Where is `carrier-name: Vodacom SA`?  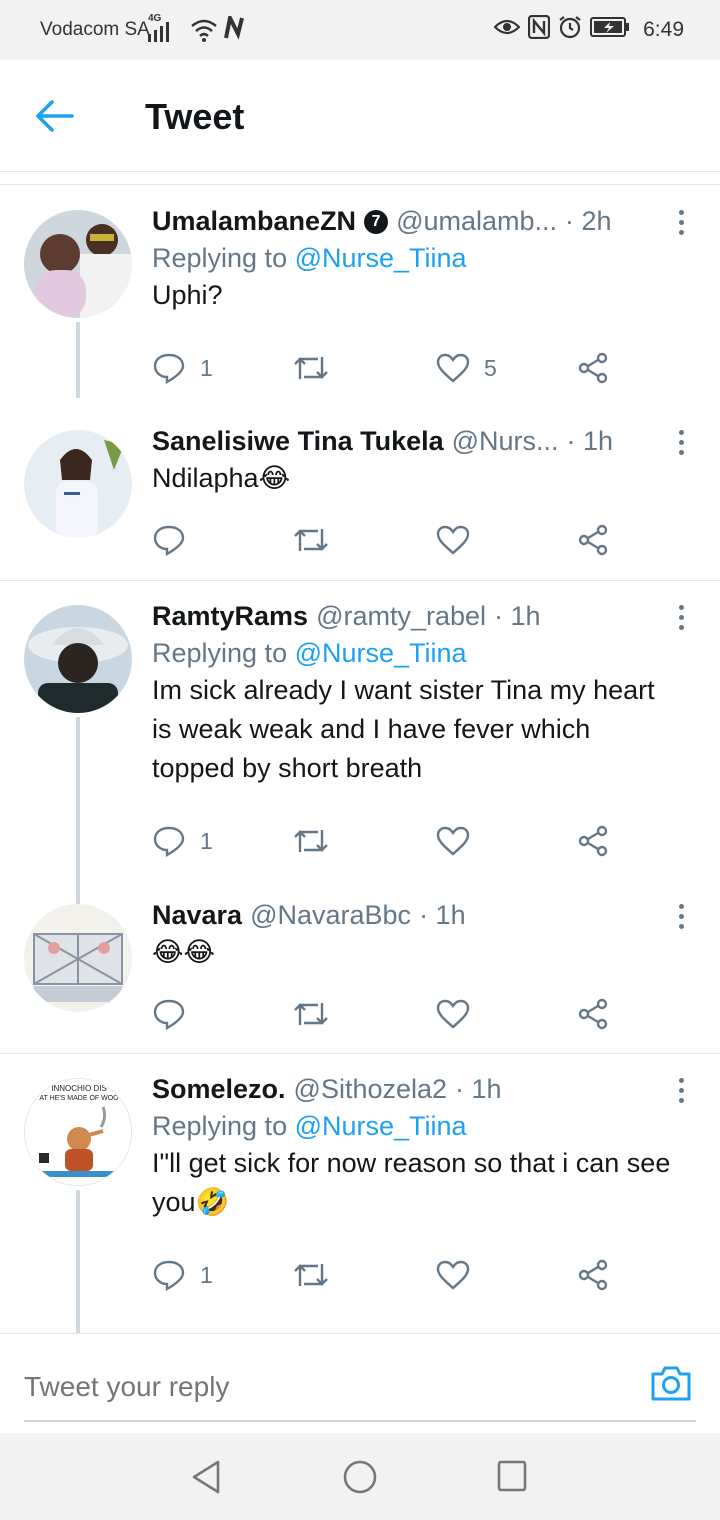 carrier-name: Vodacom SA is located at coordinates (95, 29).